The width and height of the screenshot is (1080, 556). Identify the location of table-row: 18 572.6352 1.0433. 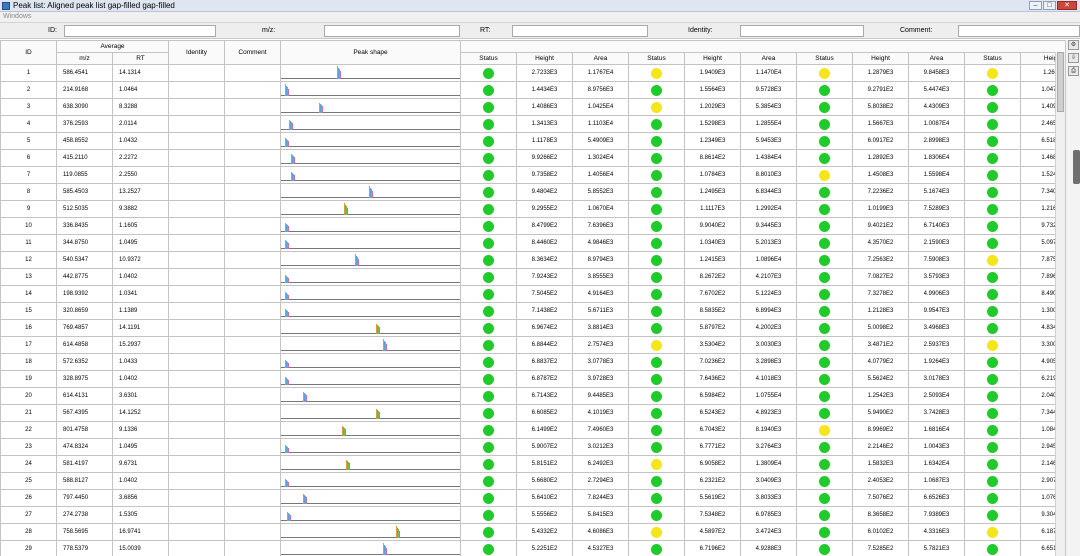
(230, 362).